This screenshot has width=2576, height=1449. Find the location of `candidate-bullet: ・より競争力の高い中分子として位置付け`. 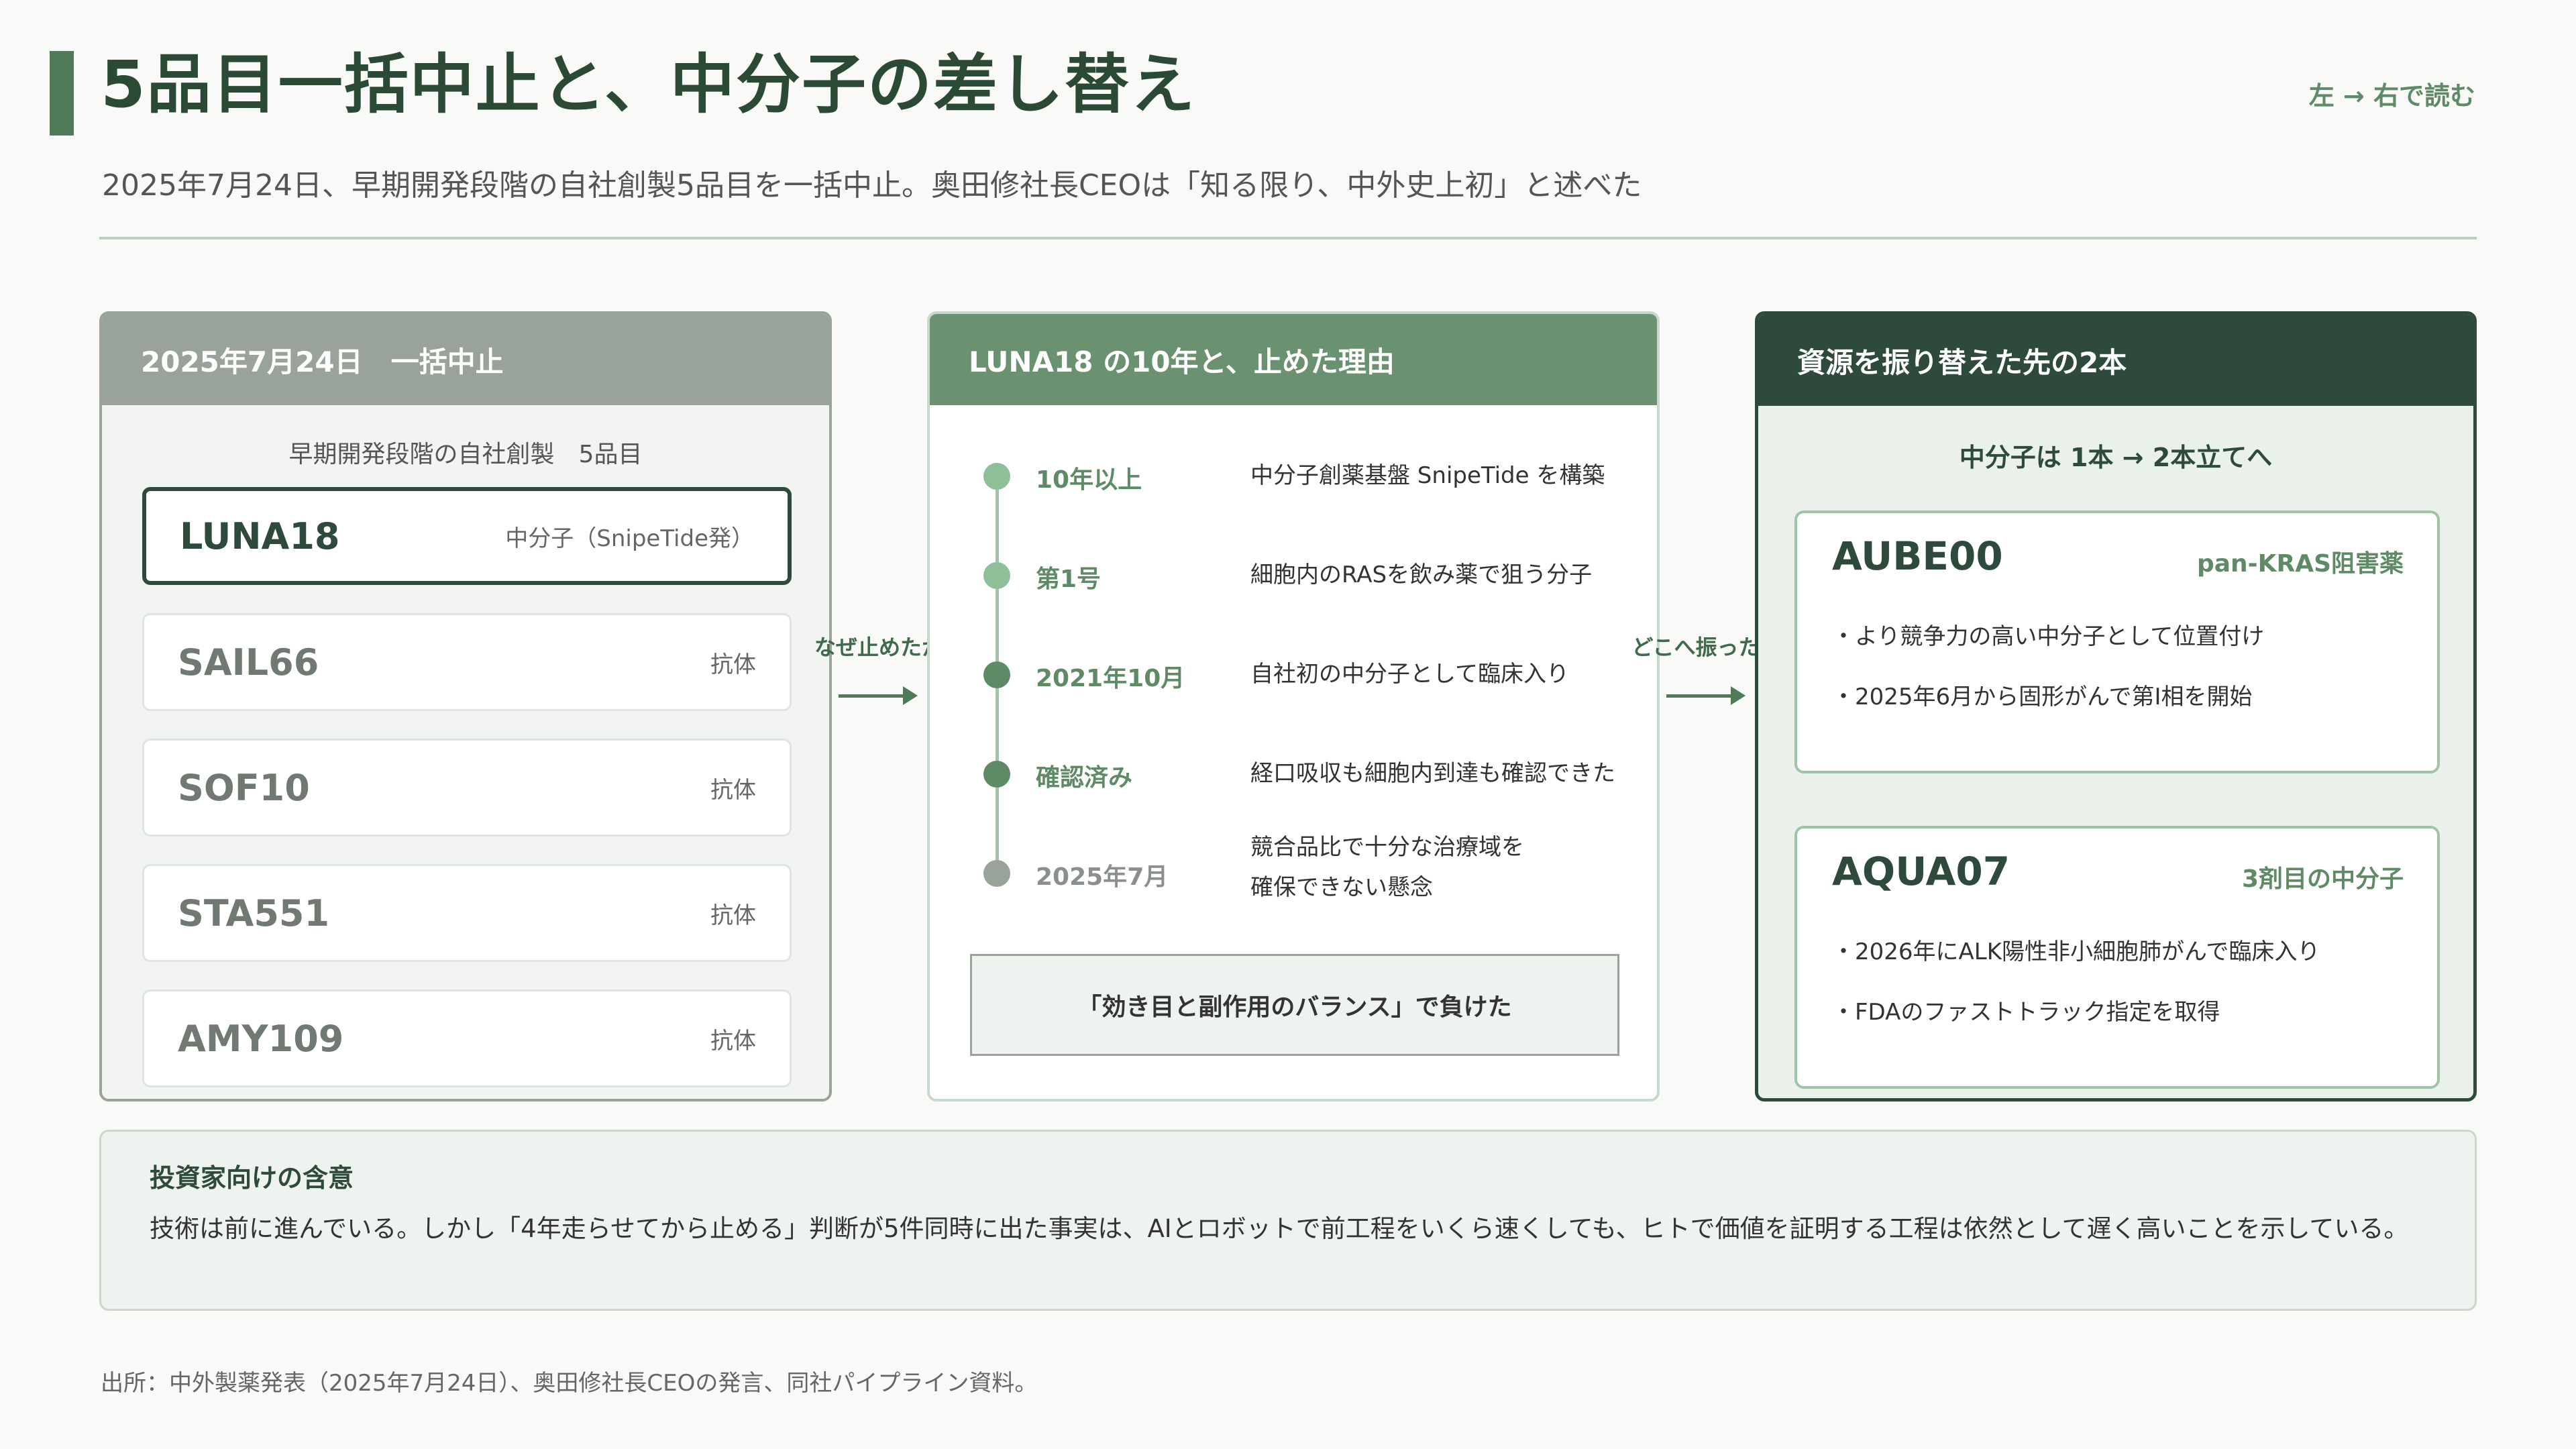

candidate-bullet: ・より競争力の高い中分子として位置付け is located at coordinates (2048, 636).